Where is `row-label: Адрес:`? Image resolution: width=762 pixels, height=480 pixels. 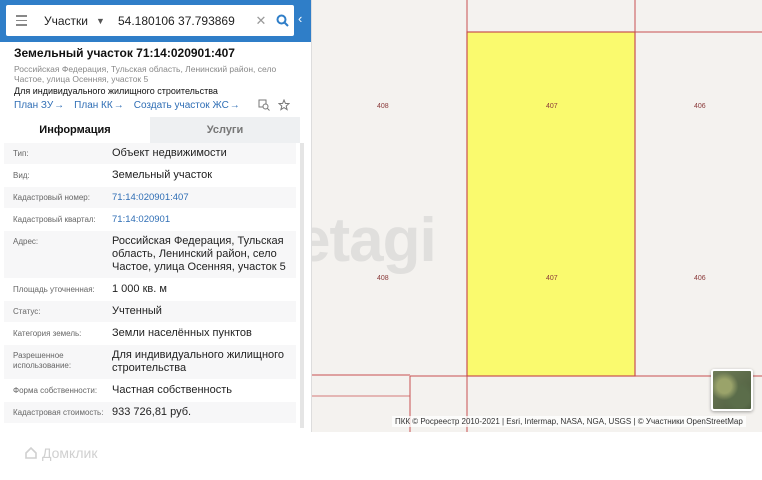 row-label: Адрес: is located at coordinates (26, 241).